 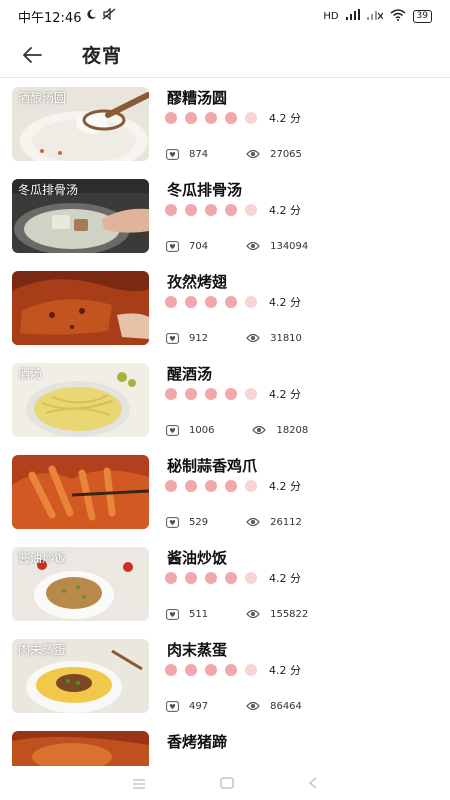 What do you see at coordinates (233, 154) in the screenshot?
I see `stats-row: 874 27065` at bounding box center [233, 154].